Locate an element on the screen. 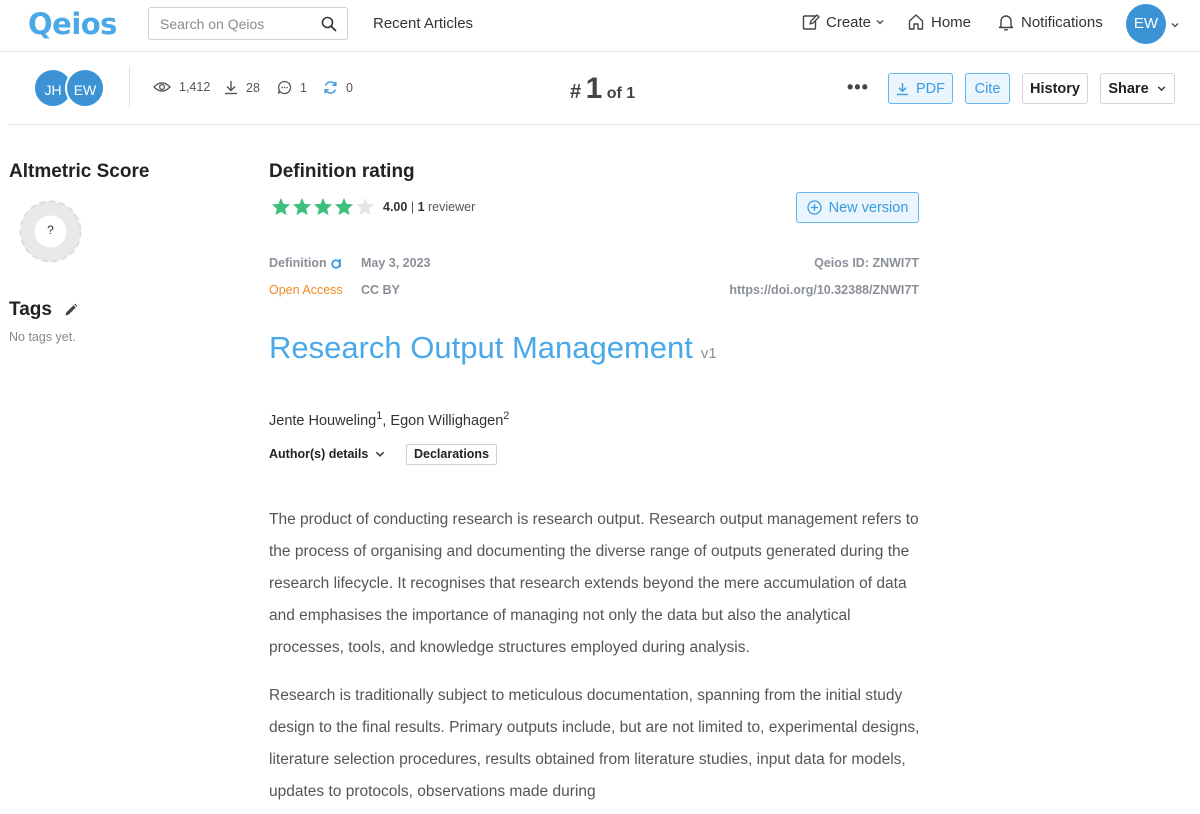 Image resolution: width=1200 pixels, height=814 pixels. author-name: Egon Willighagen is located at coordinates (446, 421).